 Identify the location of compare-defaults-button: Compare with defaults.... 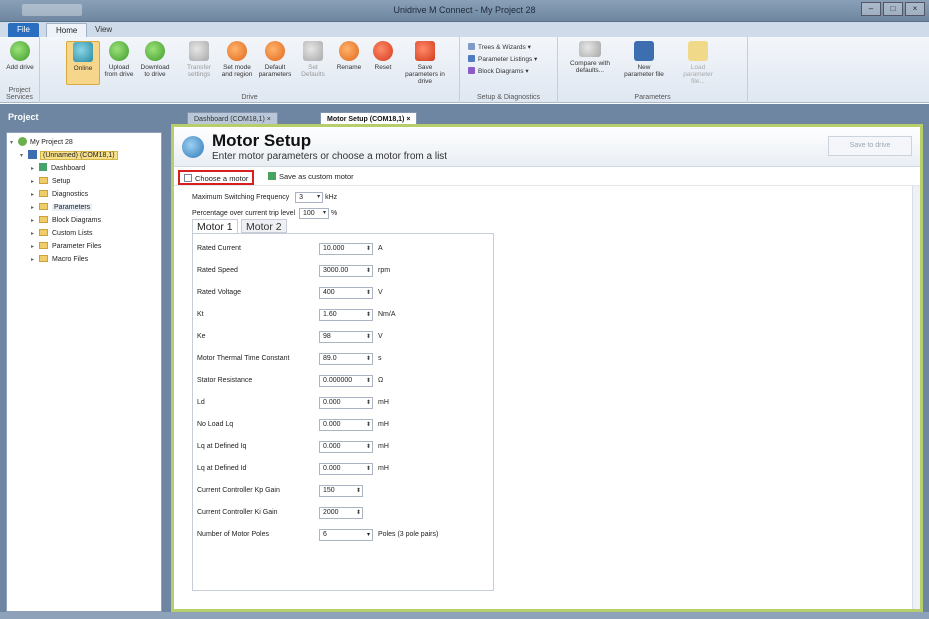
(590, 57).